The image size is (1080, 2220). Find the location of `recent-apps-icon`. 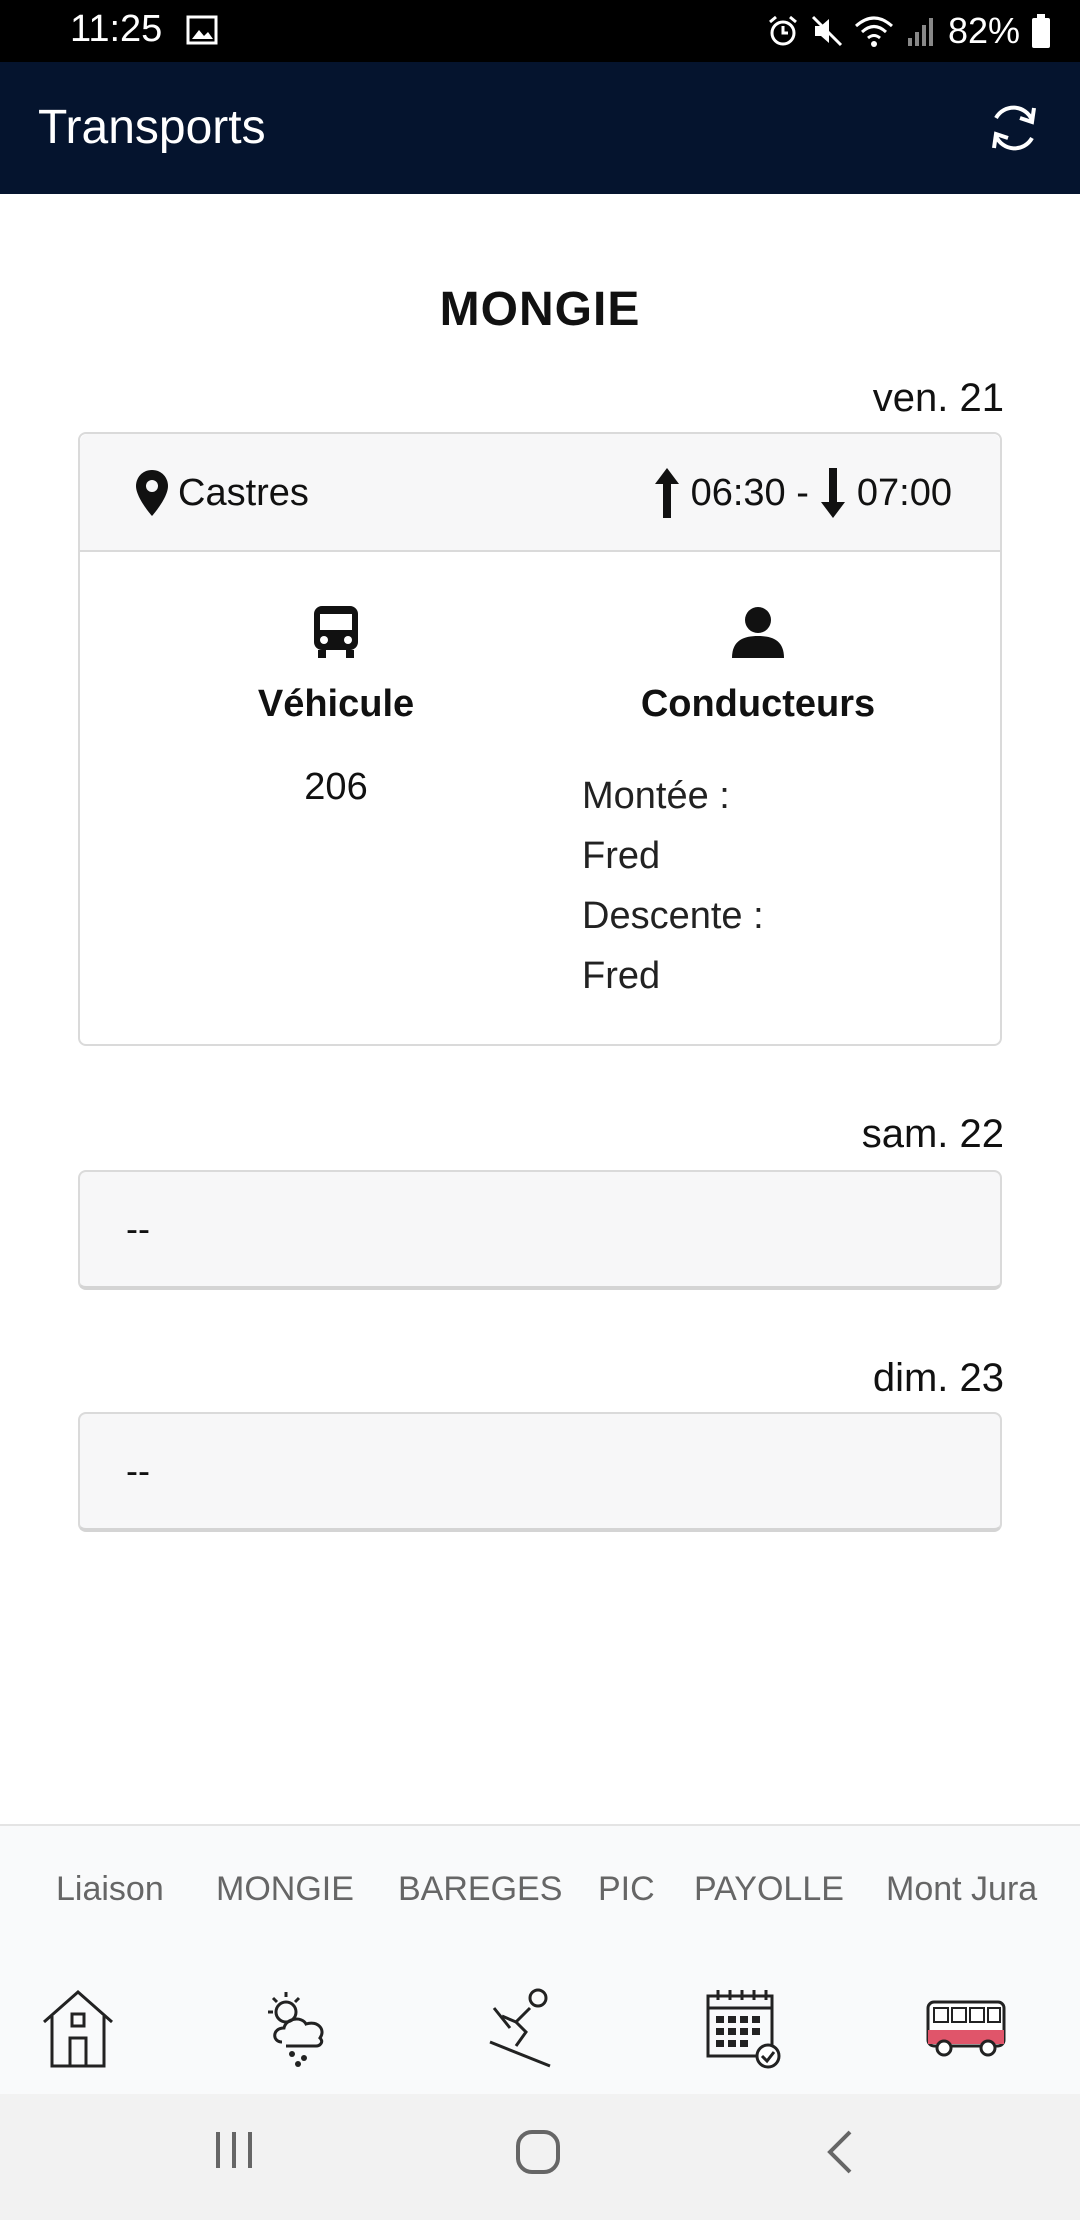

recent-apps-icon is located at coordinates (234, 2150).